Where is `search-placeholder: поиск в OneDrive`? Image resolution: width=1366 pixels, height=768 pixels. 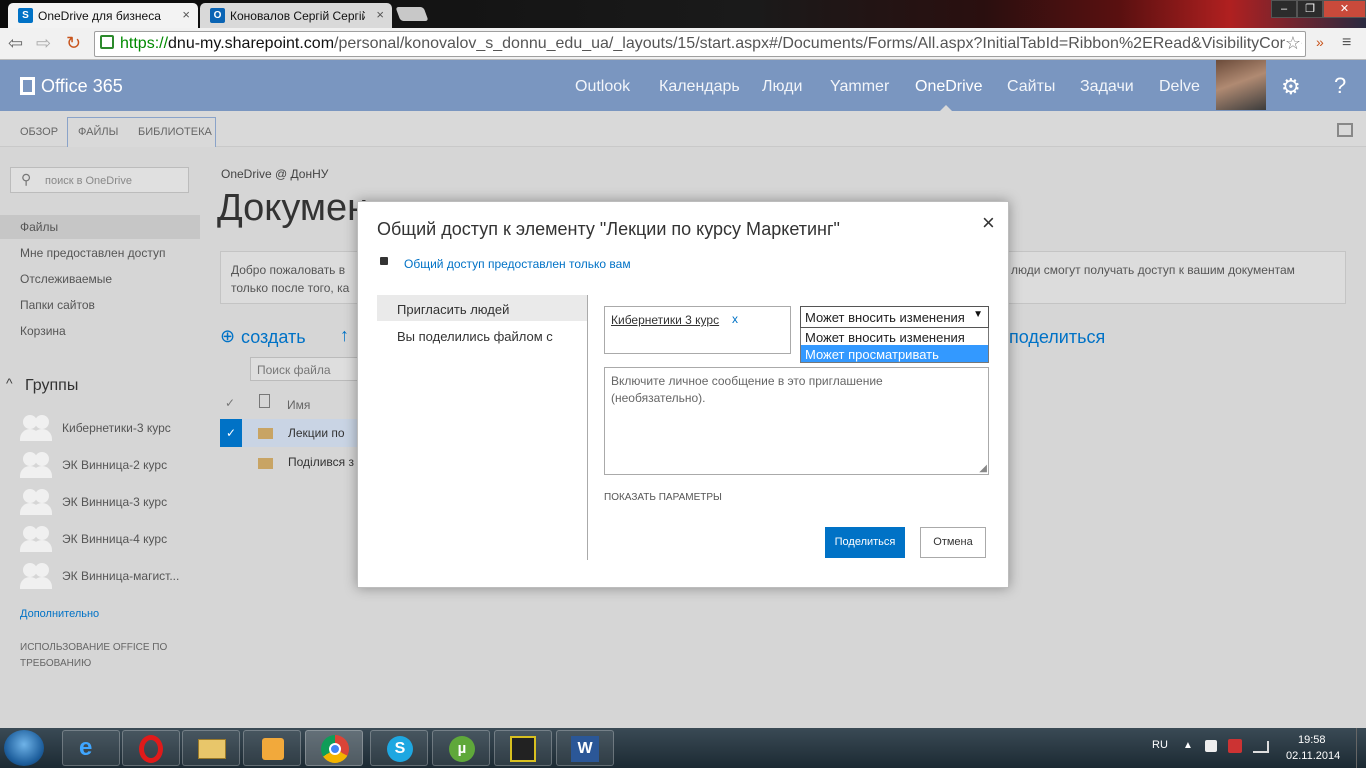
search-placeholder: поиск в OneDrive is located at coordinates (88, 181).